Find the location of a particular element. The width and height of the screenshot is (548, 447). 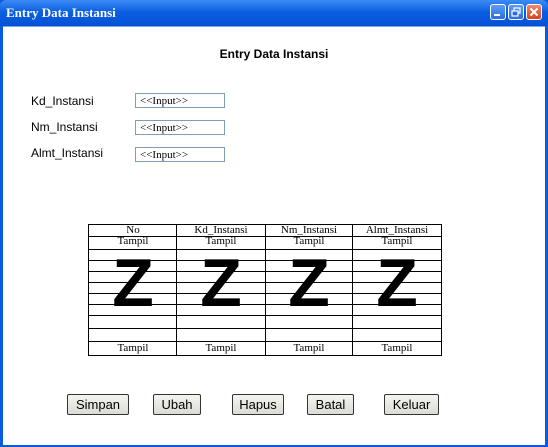

nm-instansi-label: Nm_Instansi is located at coordinates (64, 127).